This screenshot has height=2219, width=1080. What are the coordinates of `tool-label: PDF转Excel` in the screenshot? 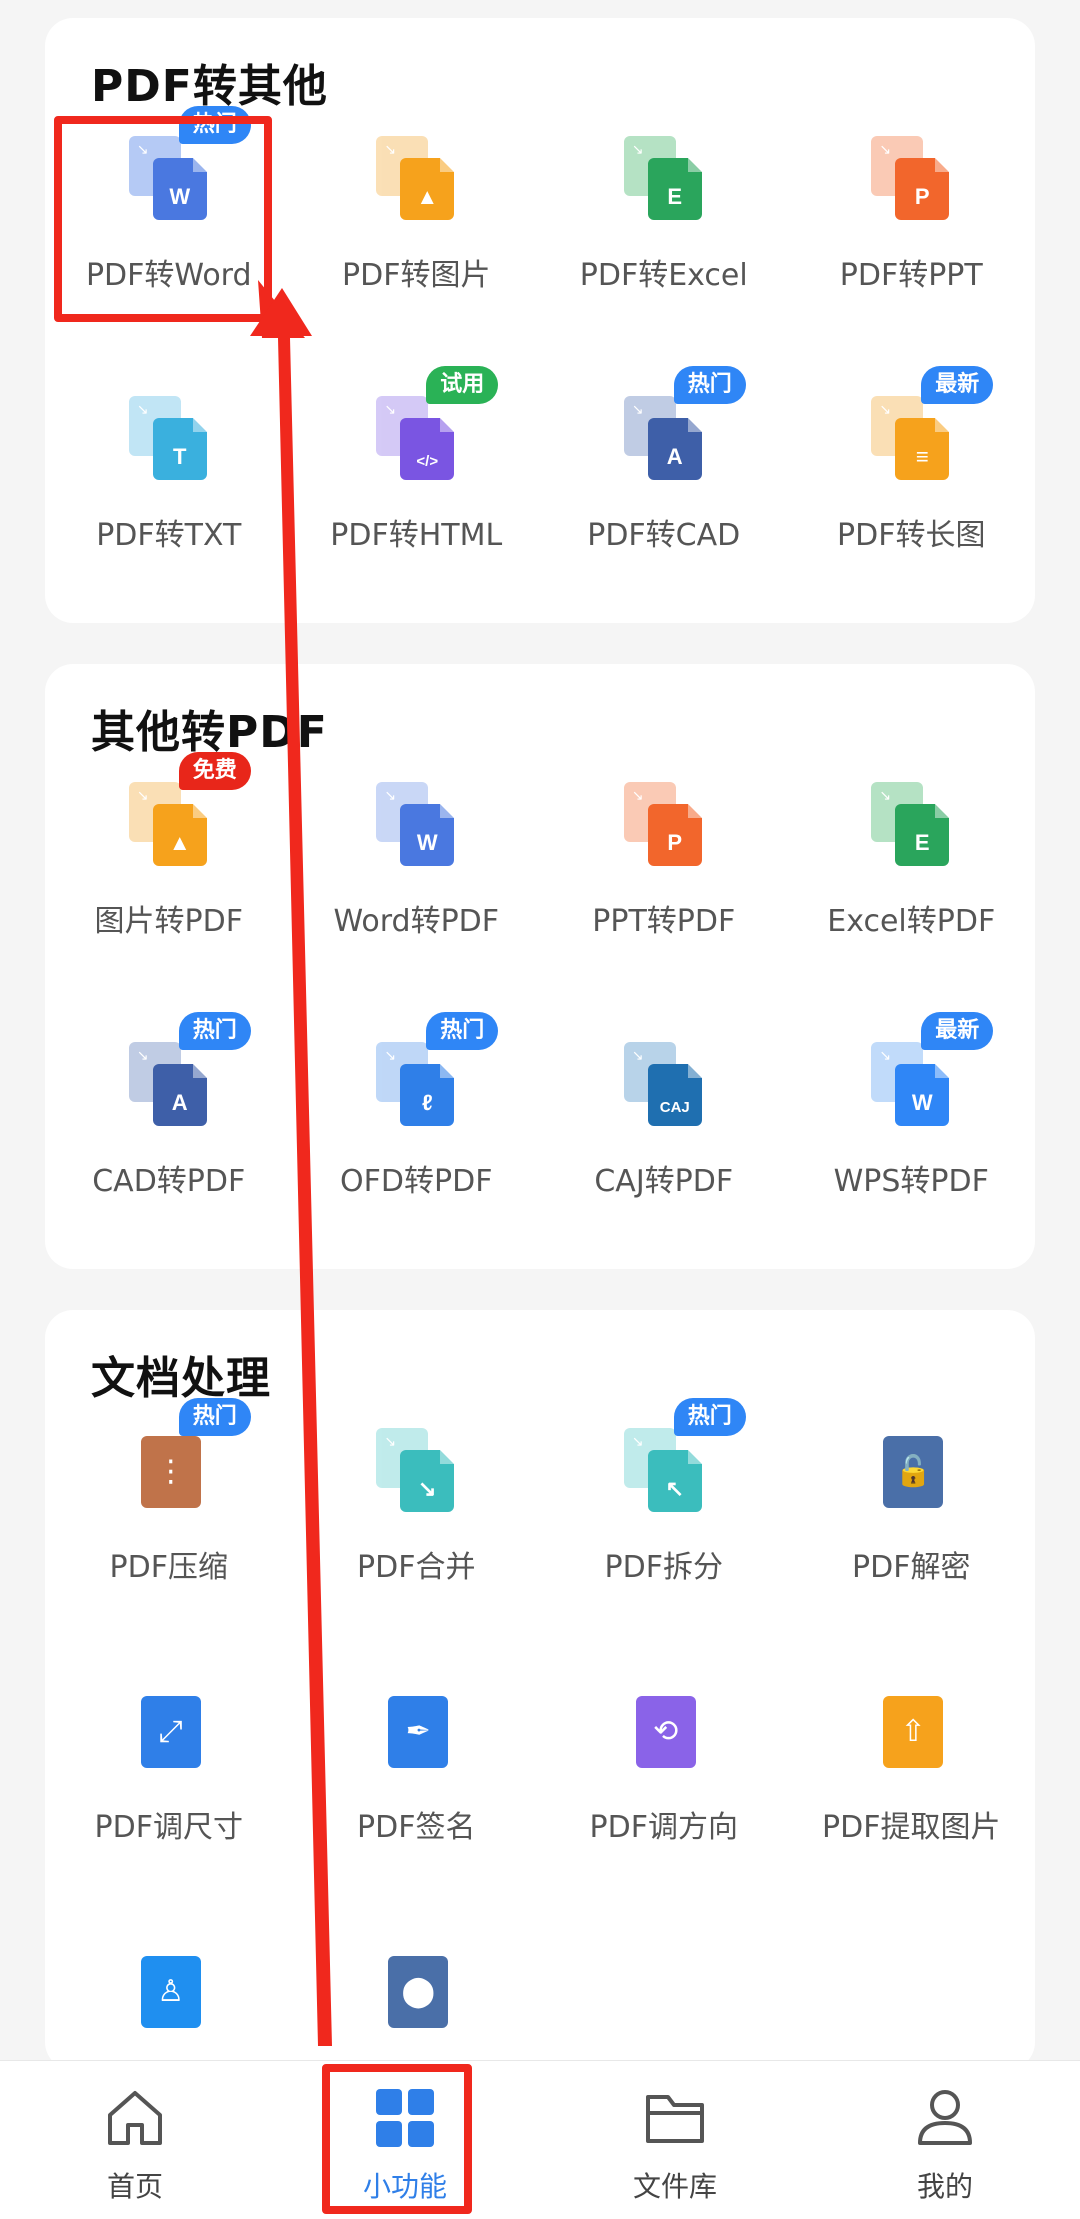 It's located at (663, 275).